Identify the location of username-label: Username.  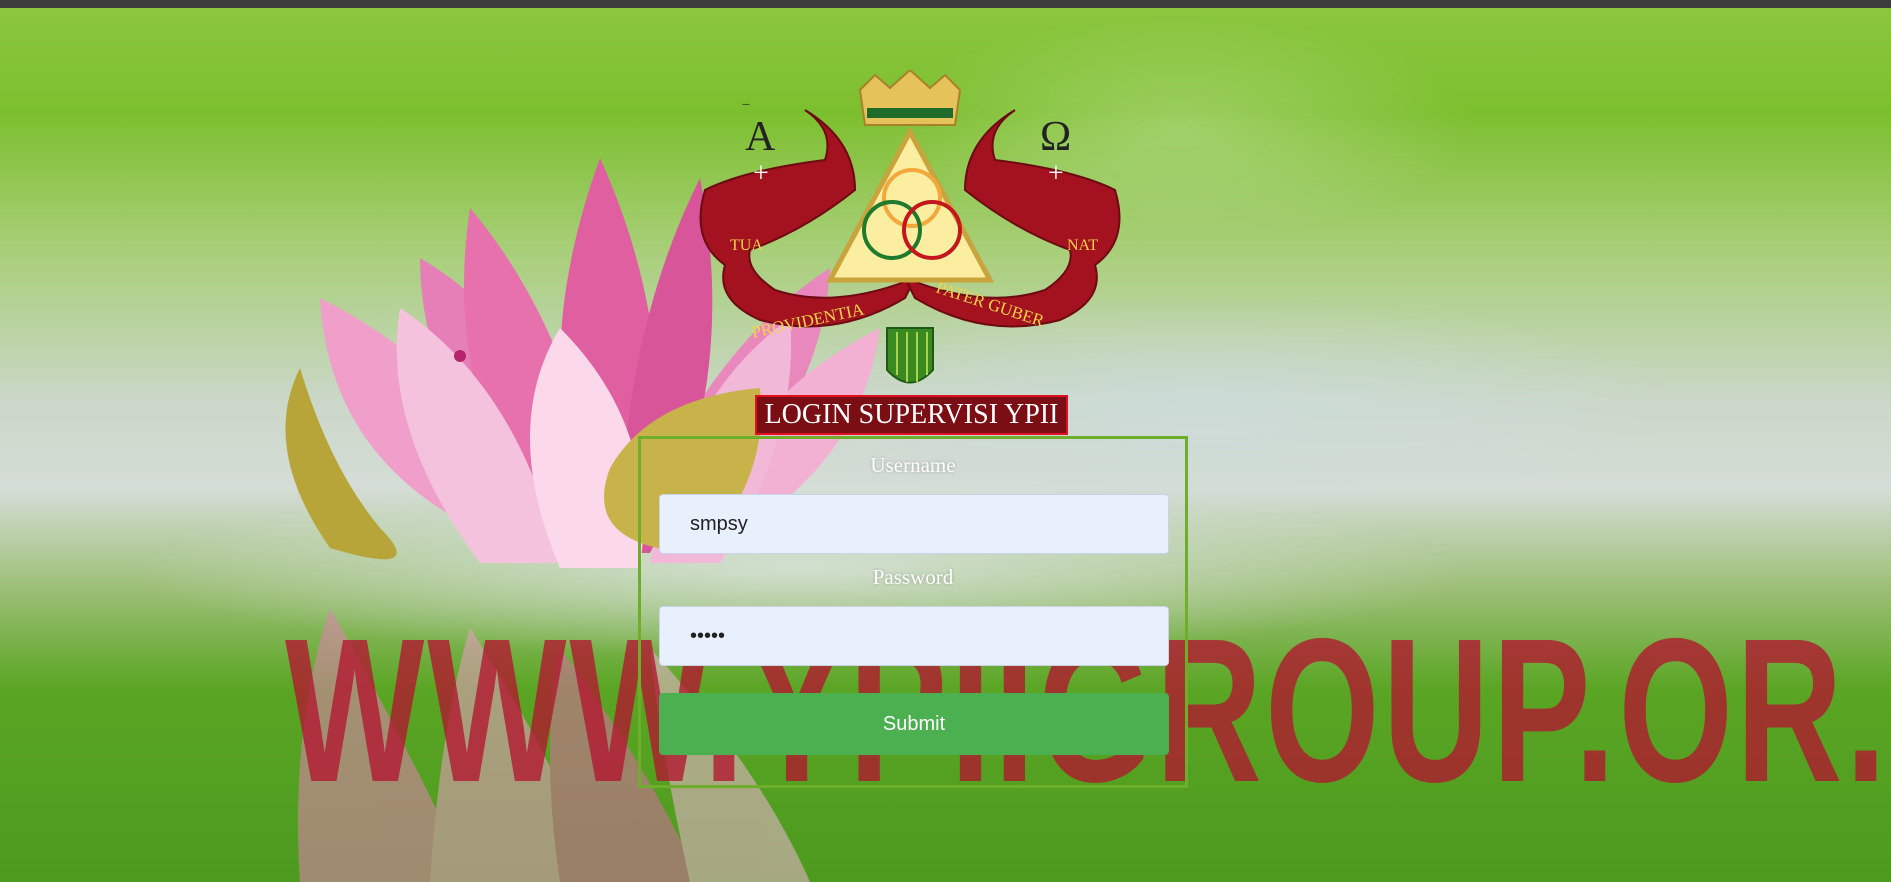
(913, 465).